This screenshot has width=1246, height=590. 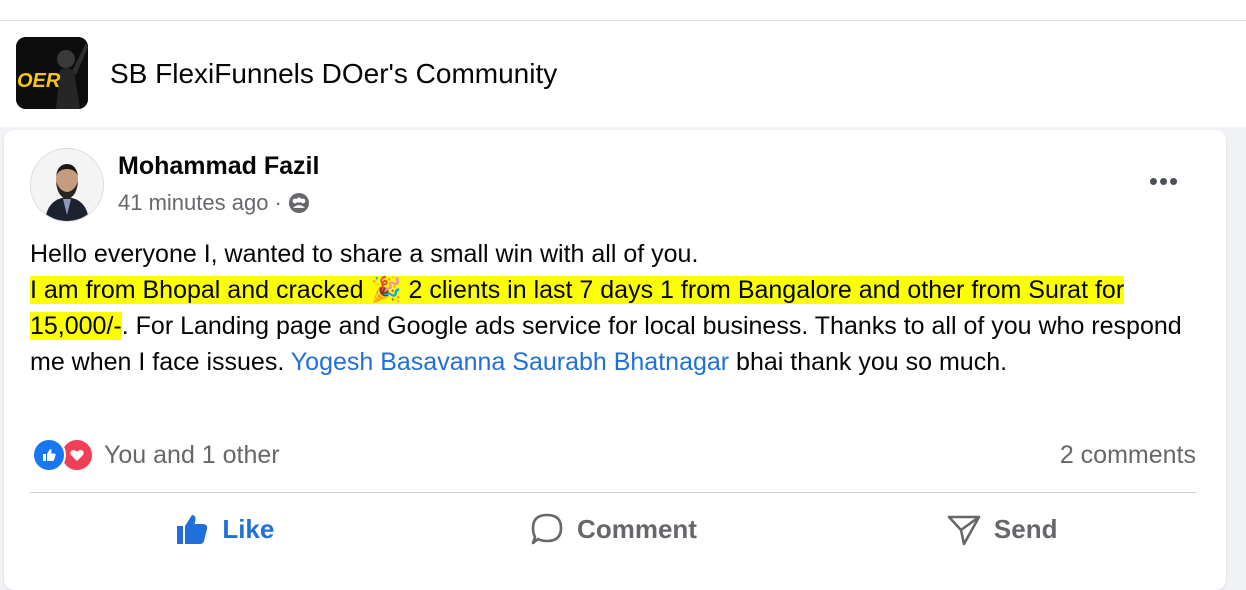 I want to click on reactions-summary: You and 1 other, so click(x=156, y=455).